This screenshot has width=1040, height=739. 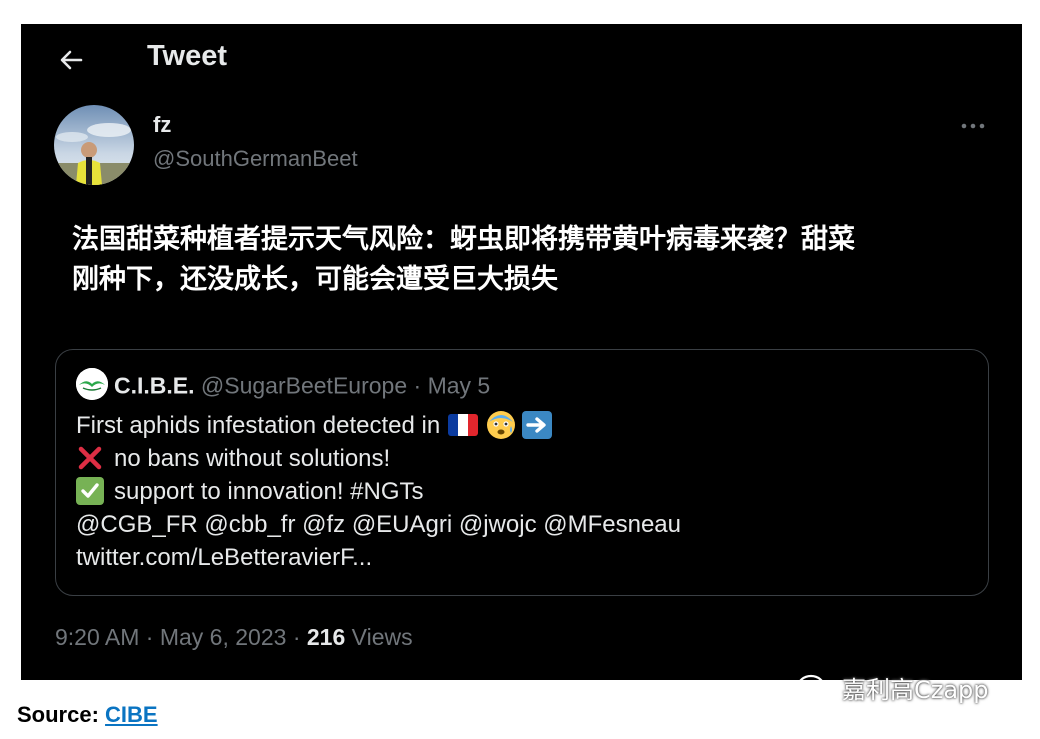 What do you see at coordinates (223, 637) in the screenshot?
I see `tweet-date: May 6, 2023` at bounding box center [223, 637].